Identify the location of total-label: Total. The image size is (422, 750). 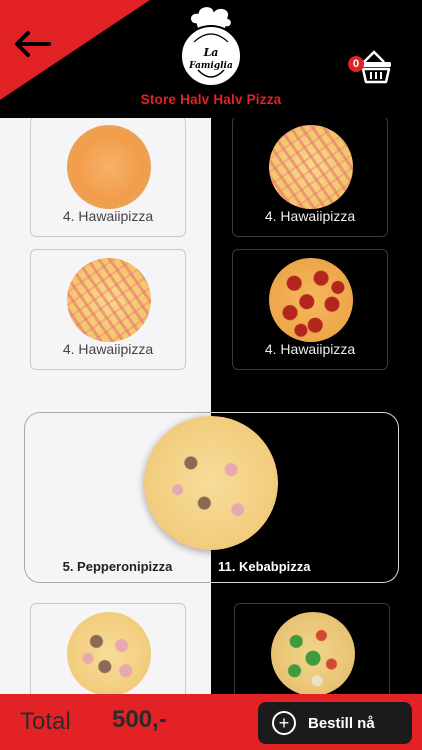
(45, 721).